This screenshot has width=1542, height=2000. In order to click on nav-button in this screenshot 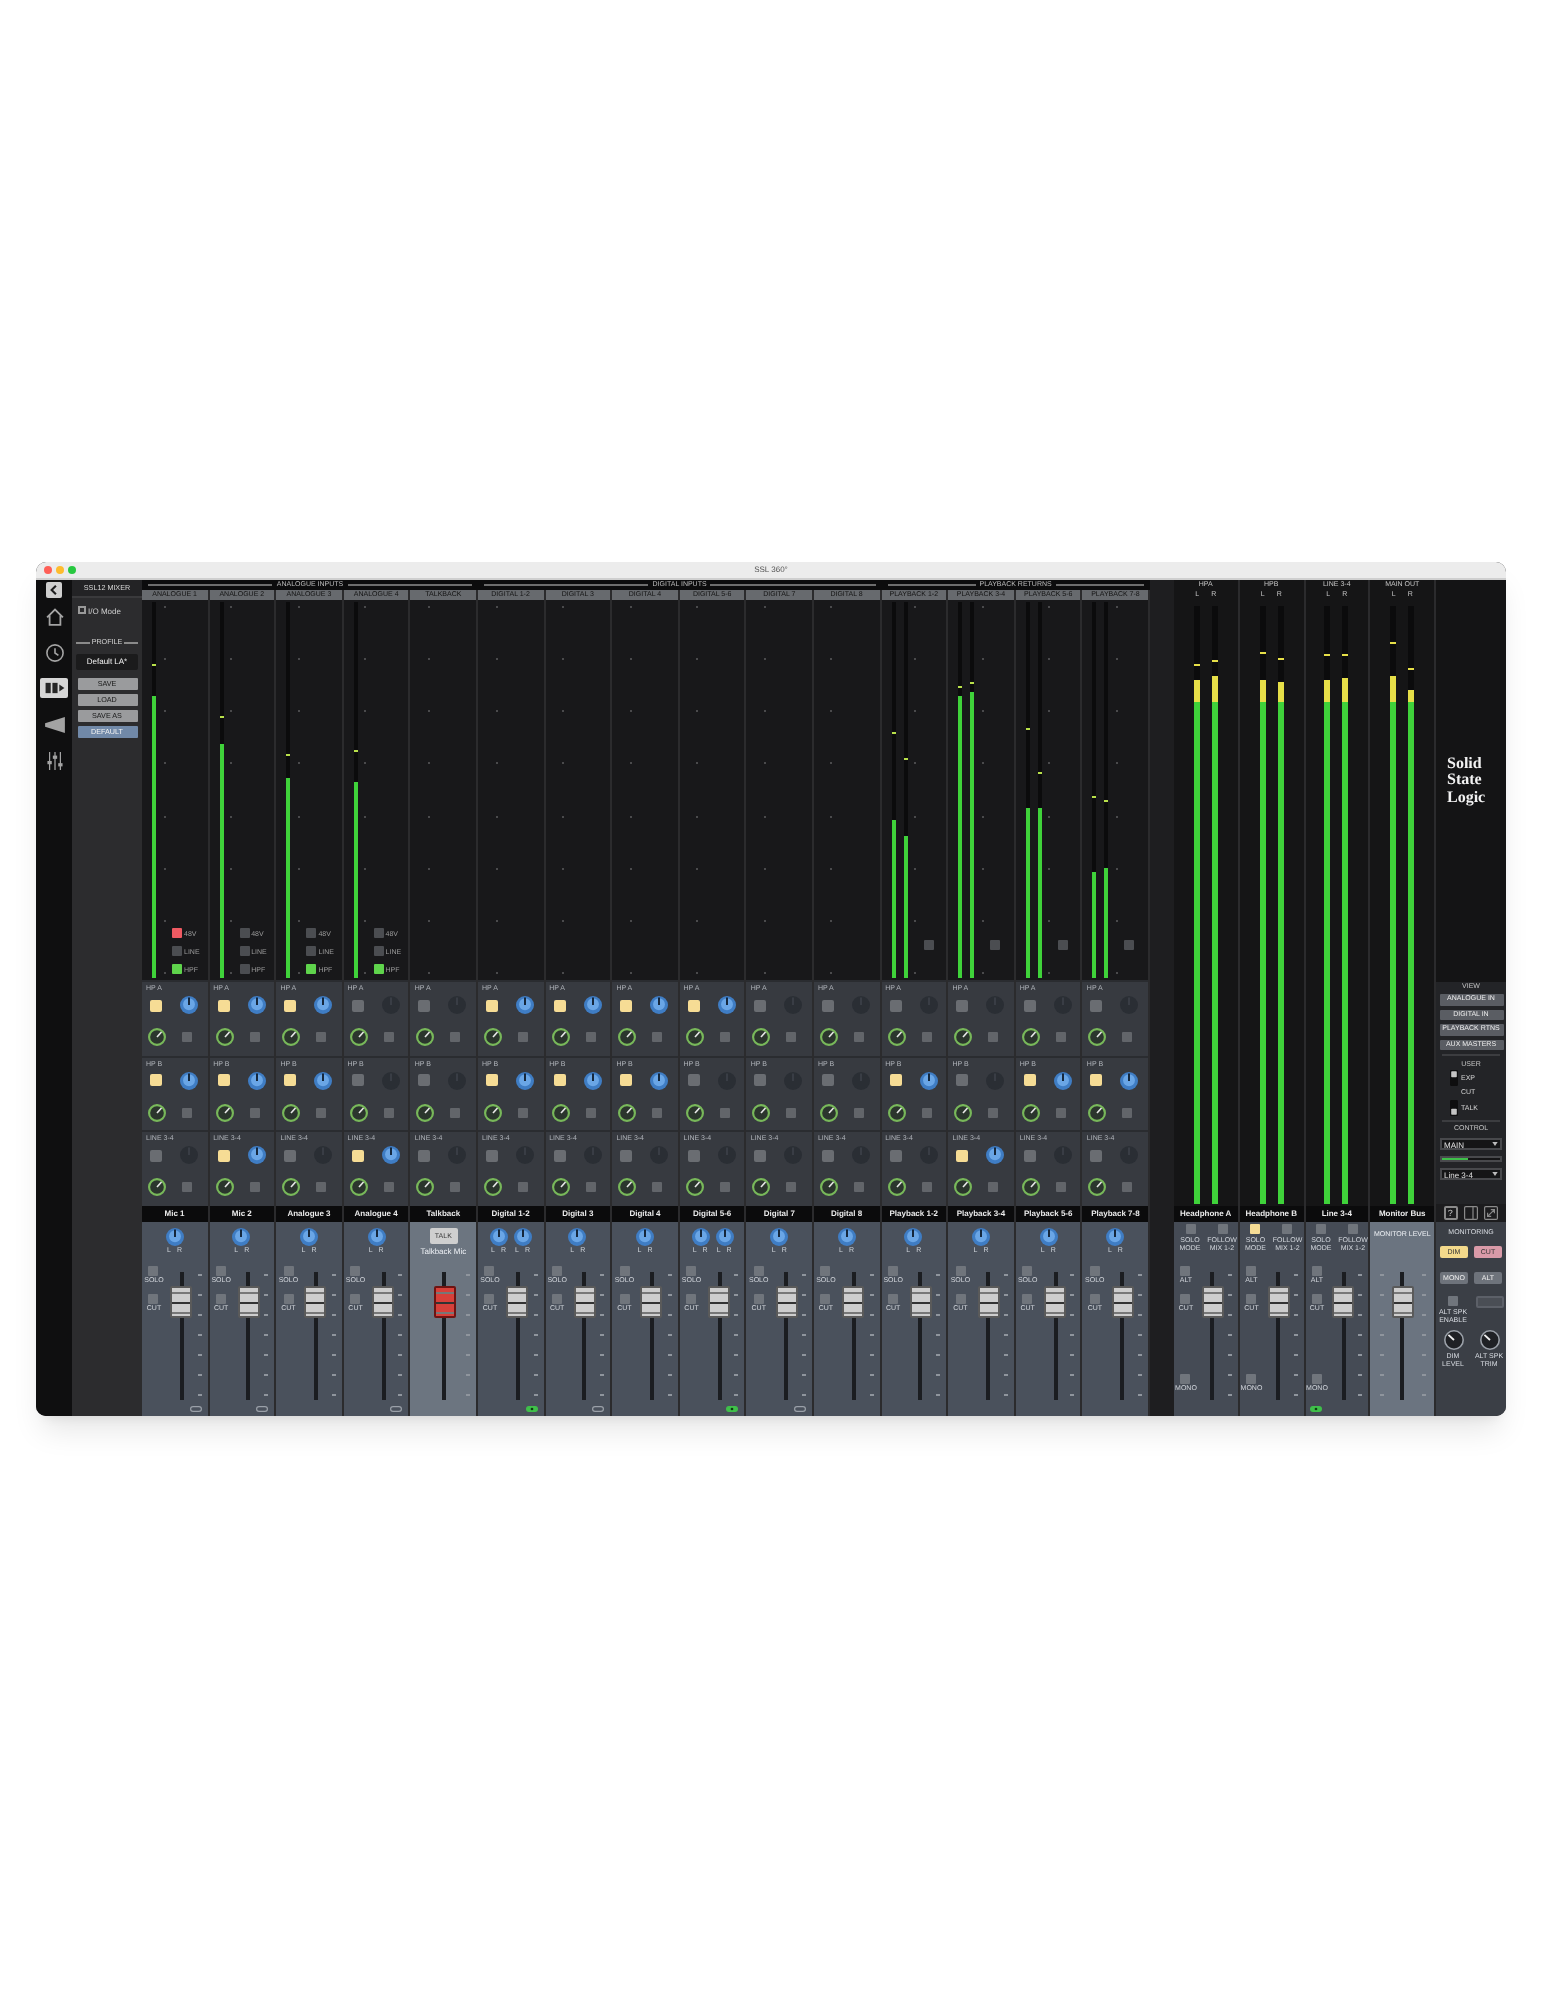, I will do `click(54, 652)`.